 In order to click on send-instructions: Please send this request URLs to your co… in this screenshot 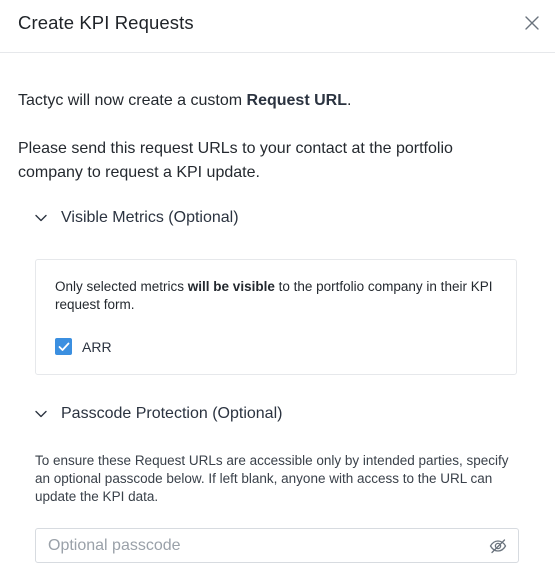, I will do `click(235, 160)`.